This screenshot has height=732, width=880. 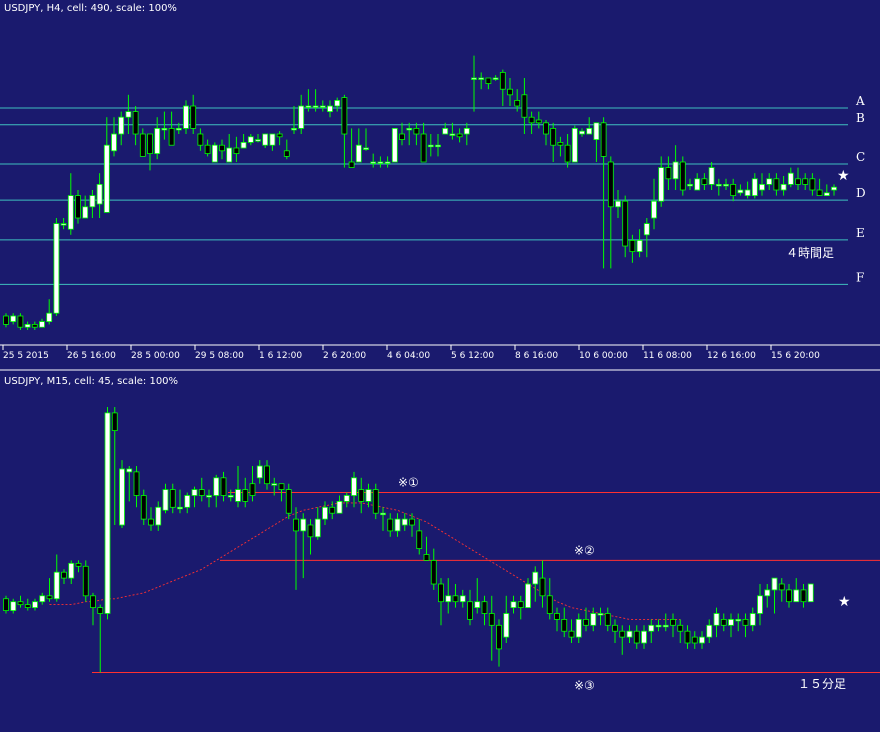 What do you see at coordinates (219, 356) in the screenshot?
I see `h4-x-tick-label: 29 5 08:00` at bounding box center [219, 356].